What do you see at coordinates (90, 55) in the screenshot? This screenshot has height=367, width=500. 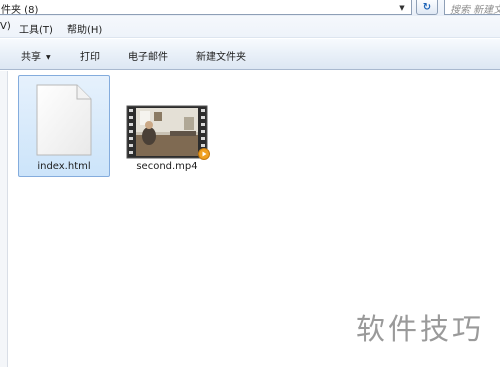 I see `print-button: 打印` at bounding box center [90, 55].